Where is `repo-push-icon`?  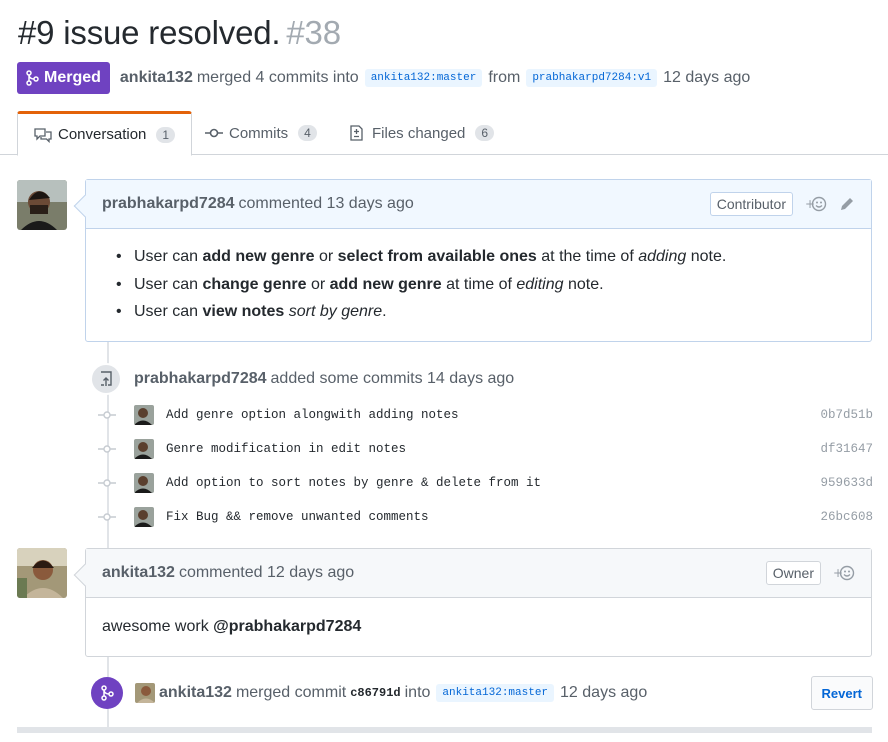
repo-push-icon is located at coordinates (106, 379).